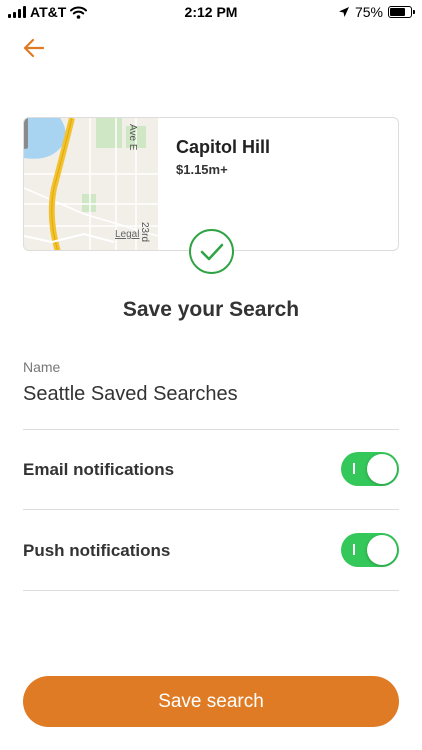 This screenshot has width=422, height=750. I want to click on location-arrow-icon, so click(343, 12).